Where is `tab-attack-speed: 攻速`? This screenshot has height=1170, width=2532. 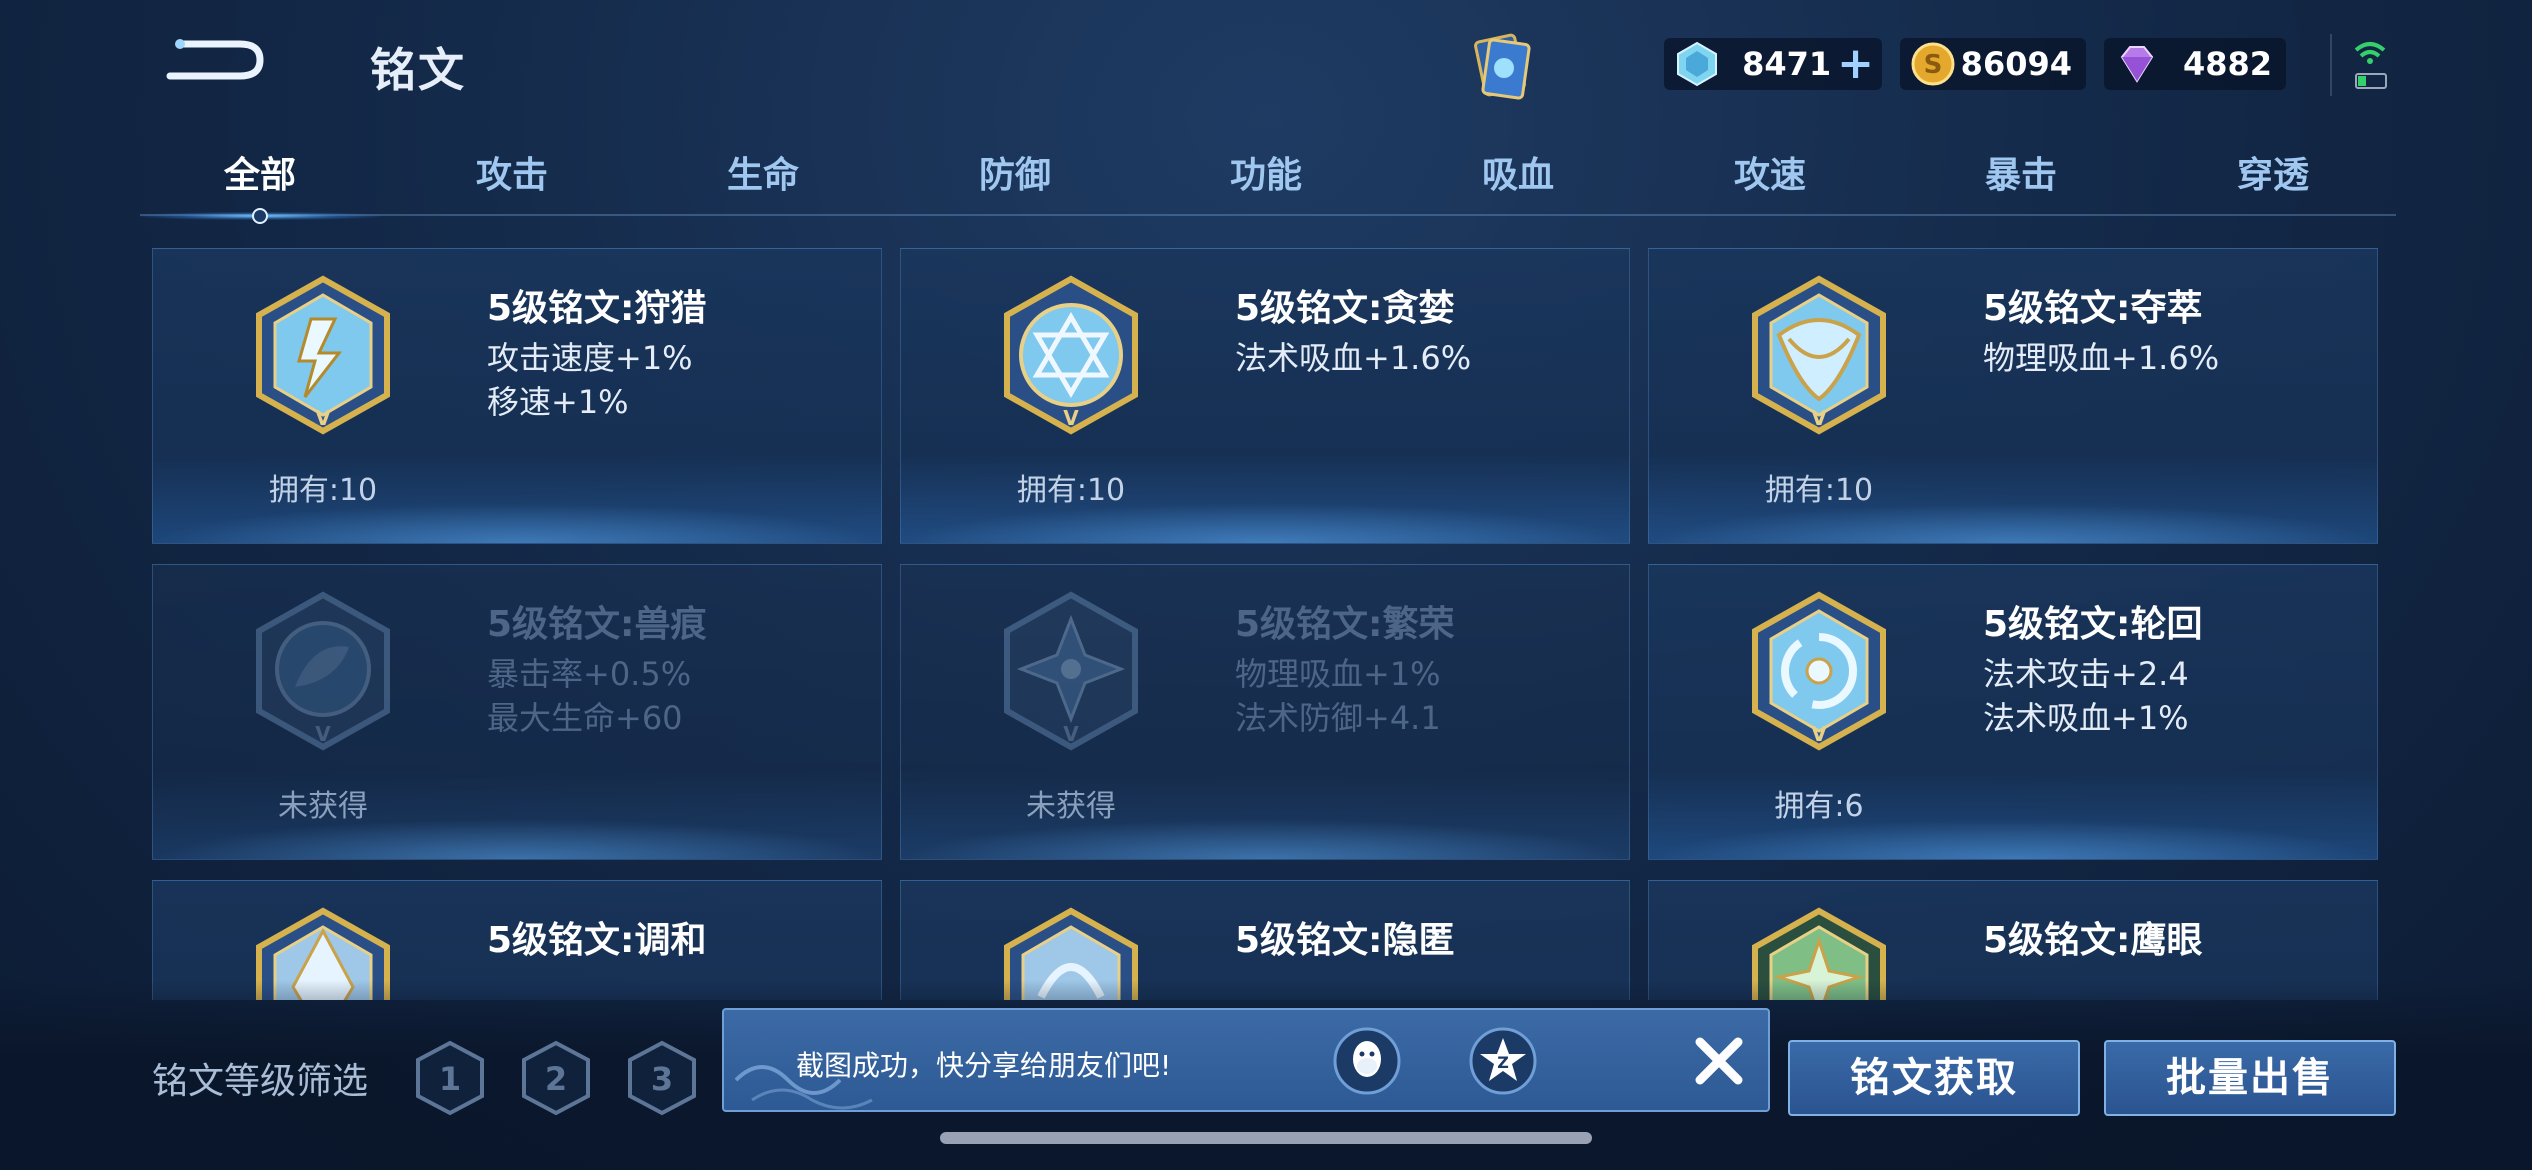 tab-attack-speed: 攻速 is located at coordinates (1770, 172).